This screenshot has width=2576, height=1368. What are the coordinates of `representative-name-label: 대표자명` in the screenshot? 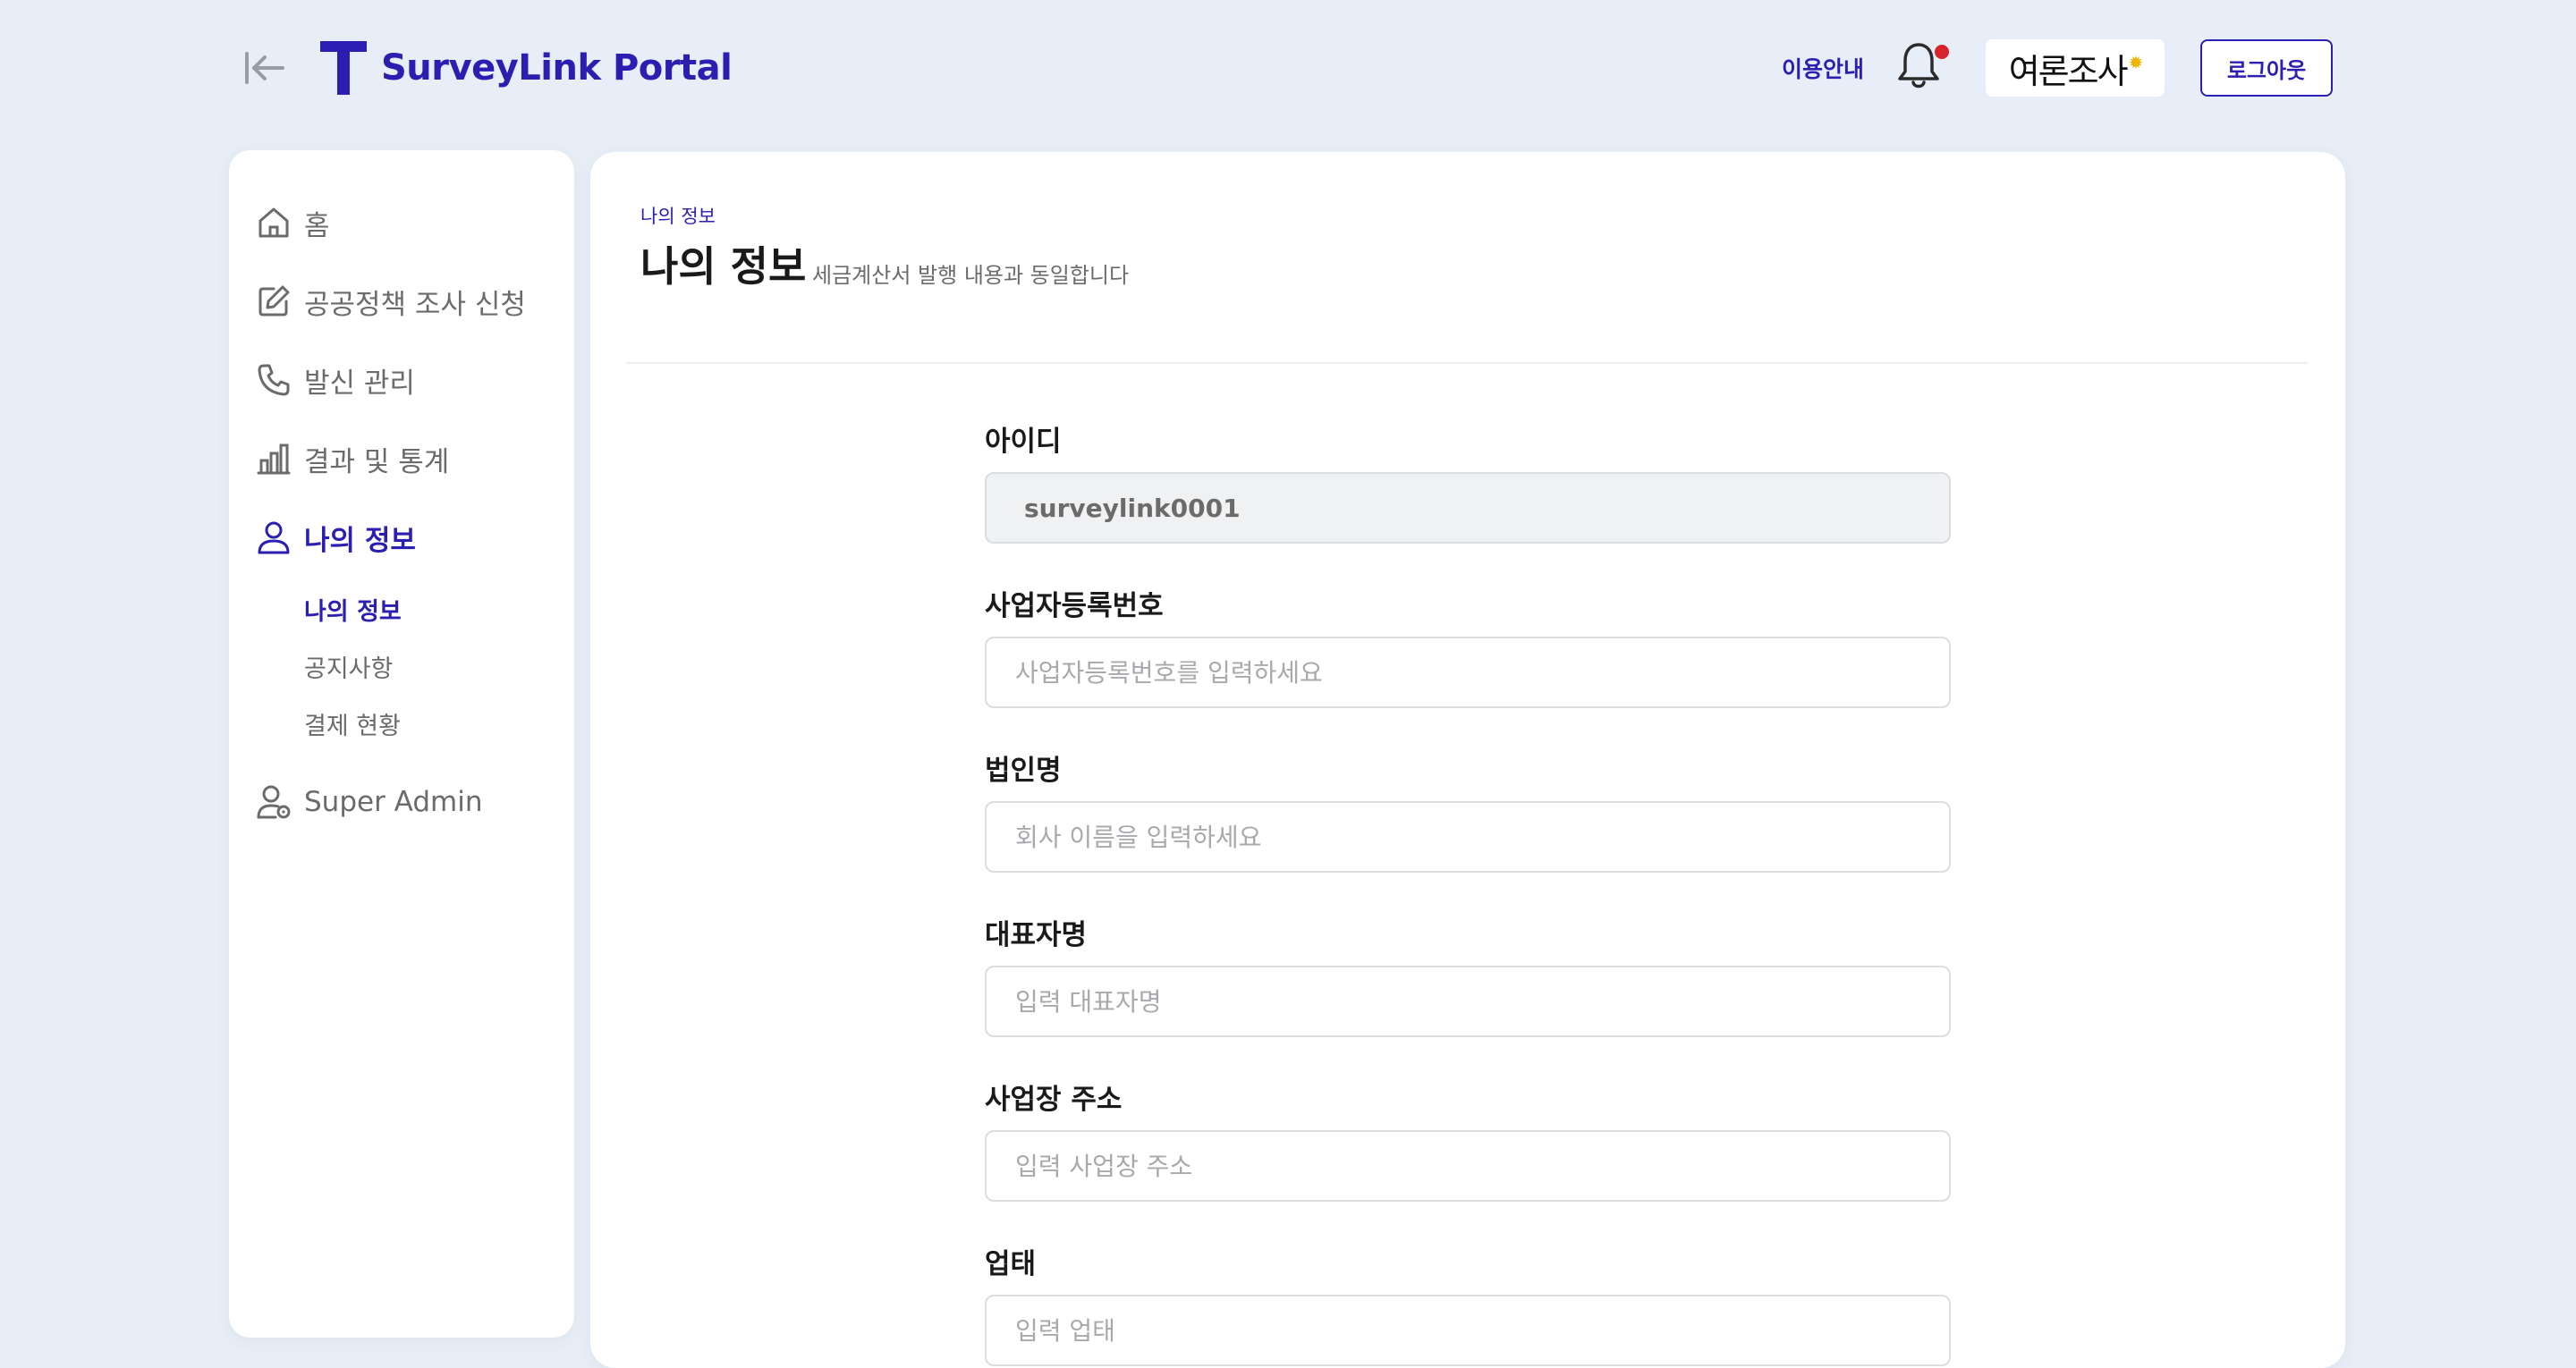 It's located at (1036, 935).